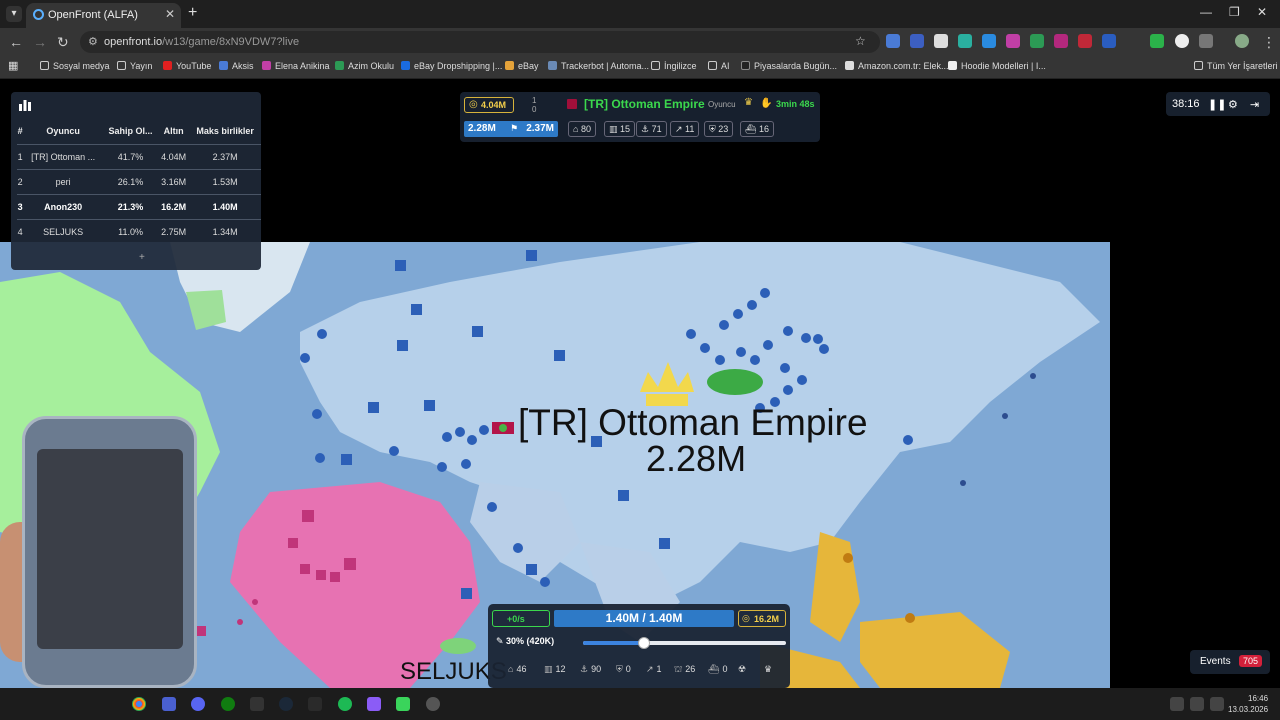 The width and height of the screenshot is (1280, 720). Describe the element at coordinates (1234, 12) in the screenshot. I see `restore-icon: ❐` at that location.